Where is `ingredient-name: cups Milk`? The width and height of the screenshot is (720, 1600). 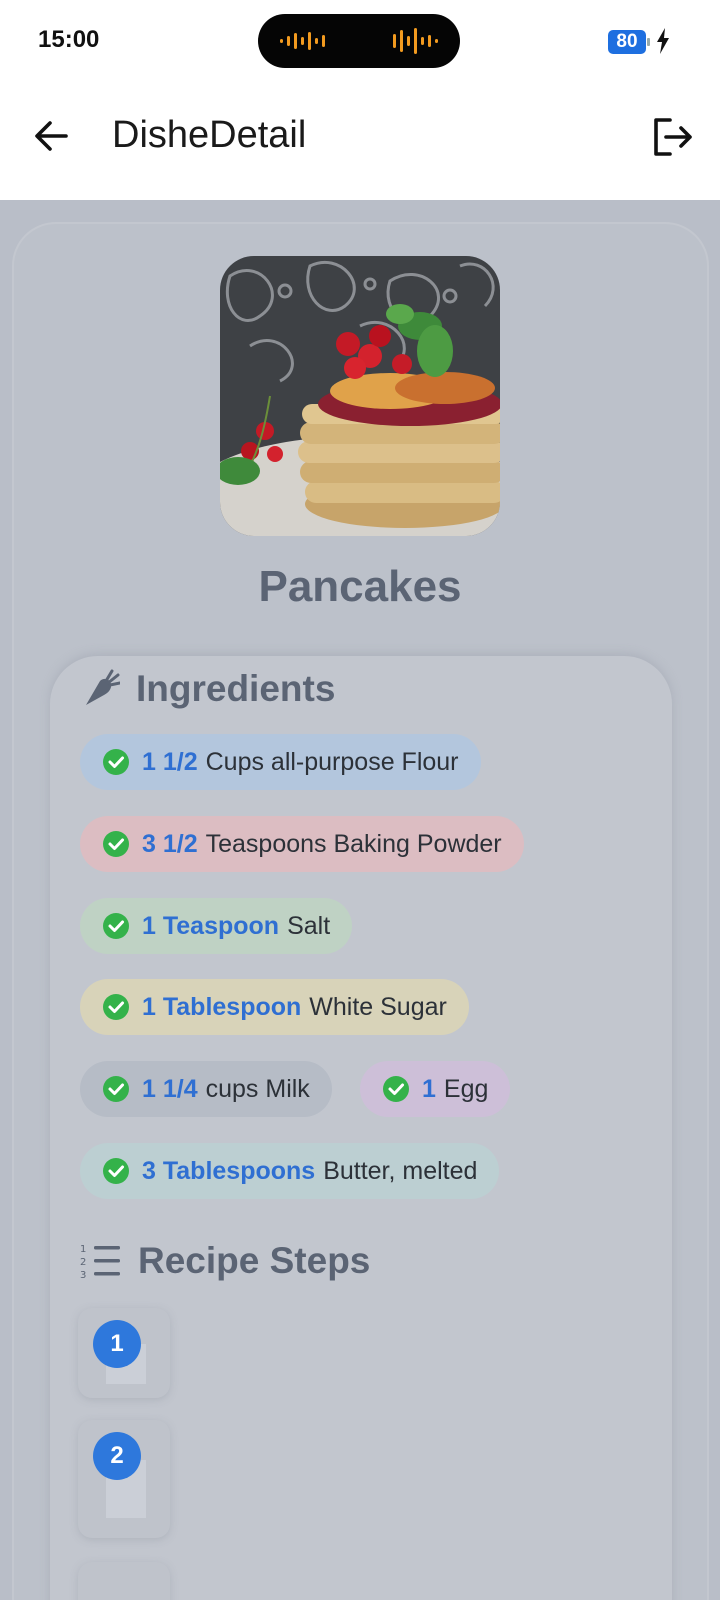
ingredient-name: cups Milk is located at coordinates (257, 1088).